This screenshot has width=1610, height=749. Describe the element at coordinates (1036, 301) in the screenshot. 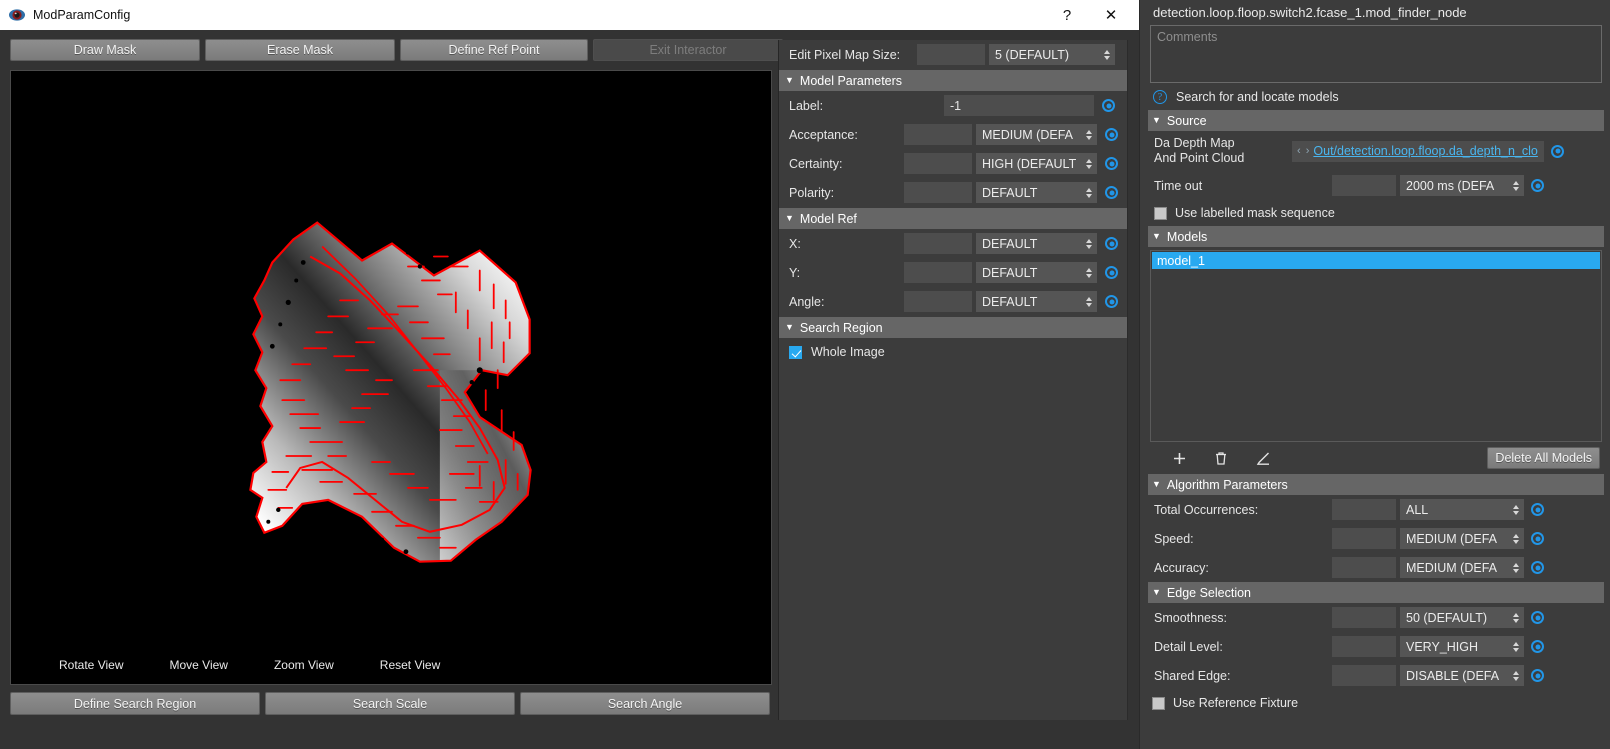

I see `model-ref-angle-select: DEFAULT` at that location.